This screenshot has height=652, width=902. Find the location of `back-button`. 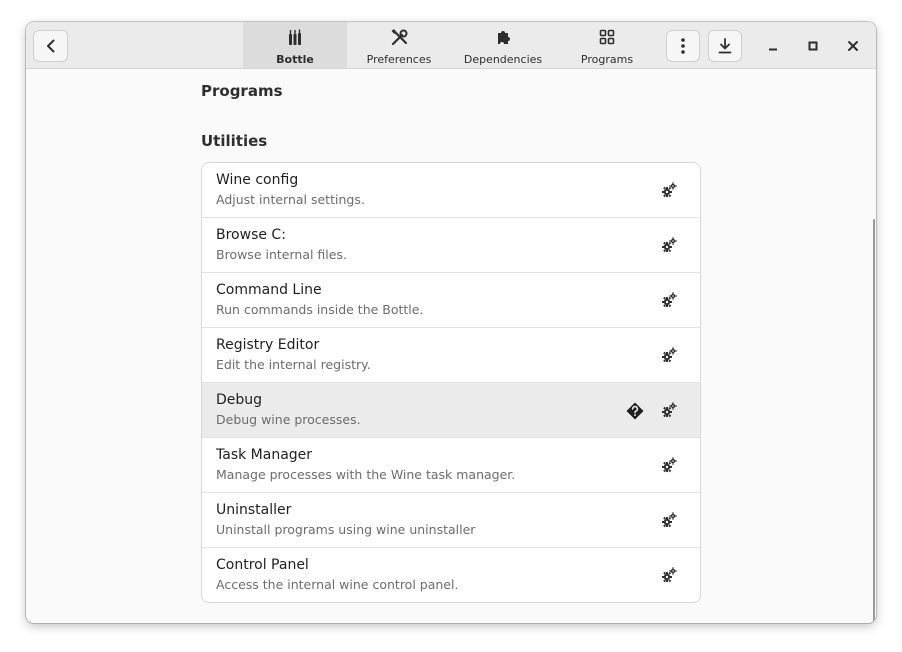

back-button is located at coordinates (50, 46).